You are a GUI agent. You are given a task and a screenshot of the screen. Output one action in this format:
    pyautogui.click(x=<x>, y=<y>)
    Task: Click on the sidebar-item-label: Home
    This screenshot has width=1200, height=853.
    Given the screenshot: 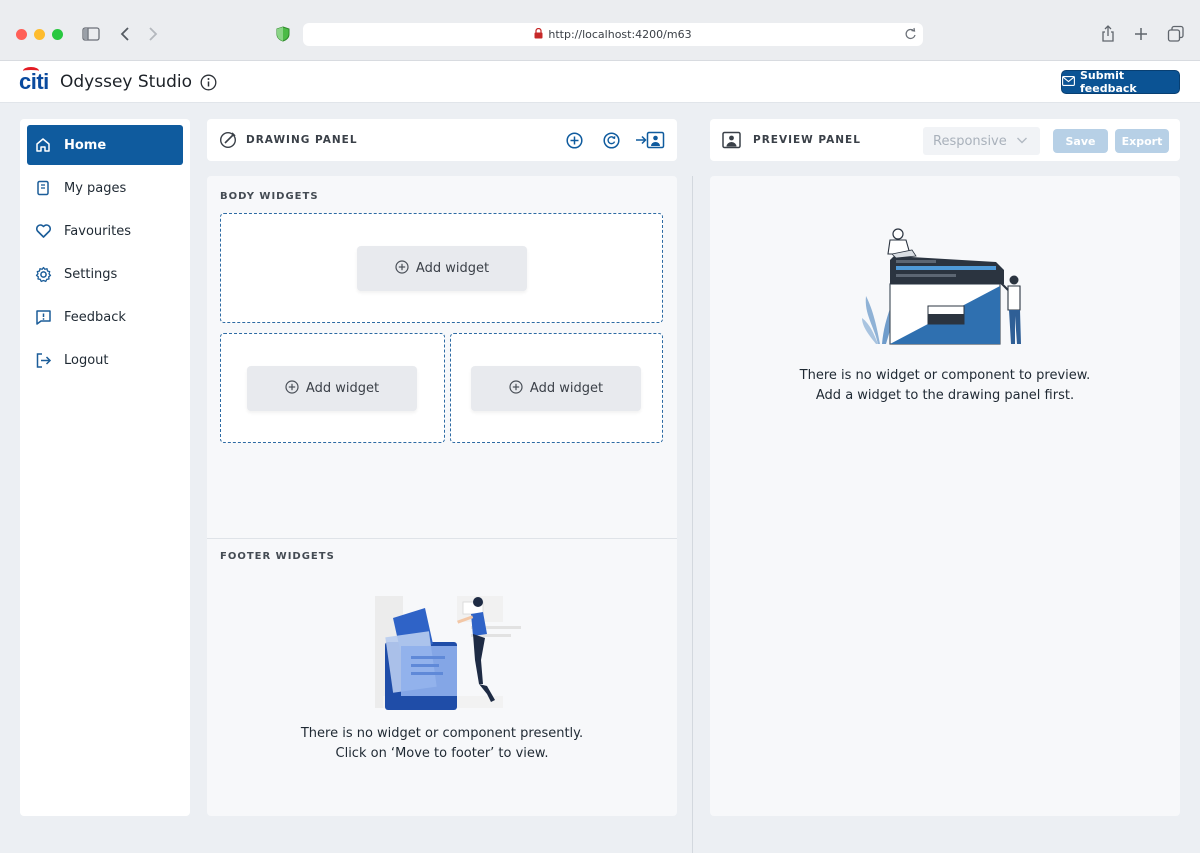 What is the action you would take?
    pyautogui.click(x=85, y=145)
    